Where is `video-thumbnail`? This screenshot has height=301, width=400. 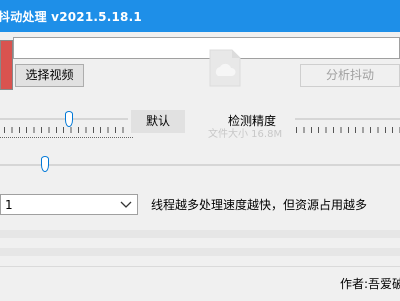 video-thumbnail is located at coordinates (6, 65).